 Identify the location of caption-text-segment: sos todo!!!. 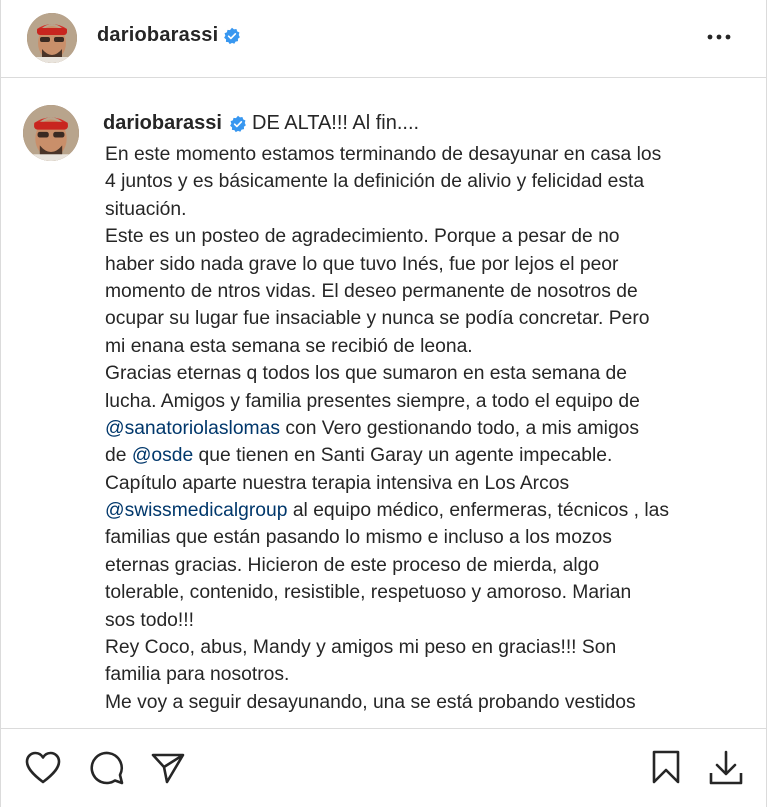
(149, 620).